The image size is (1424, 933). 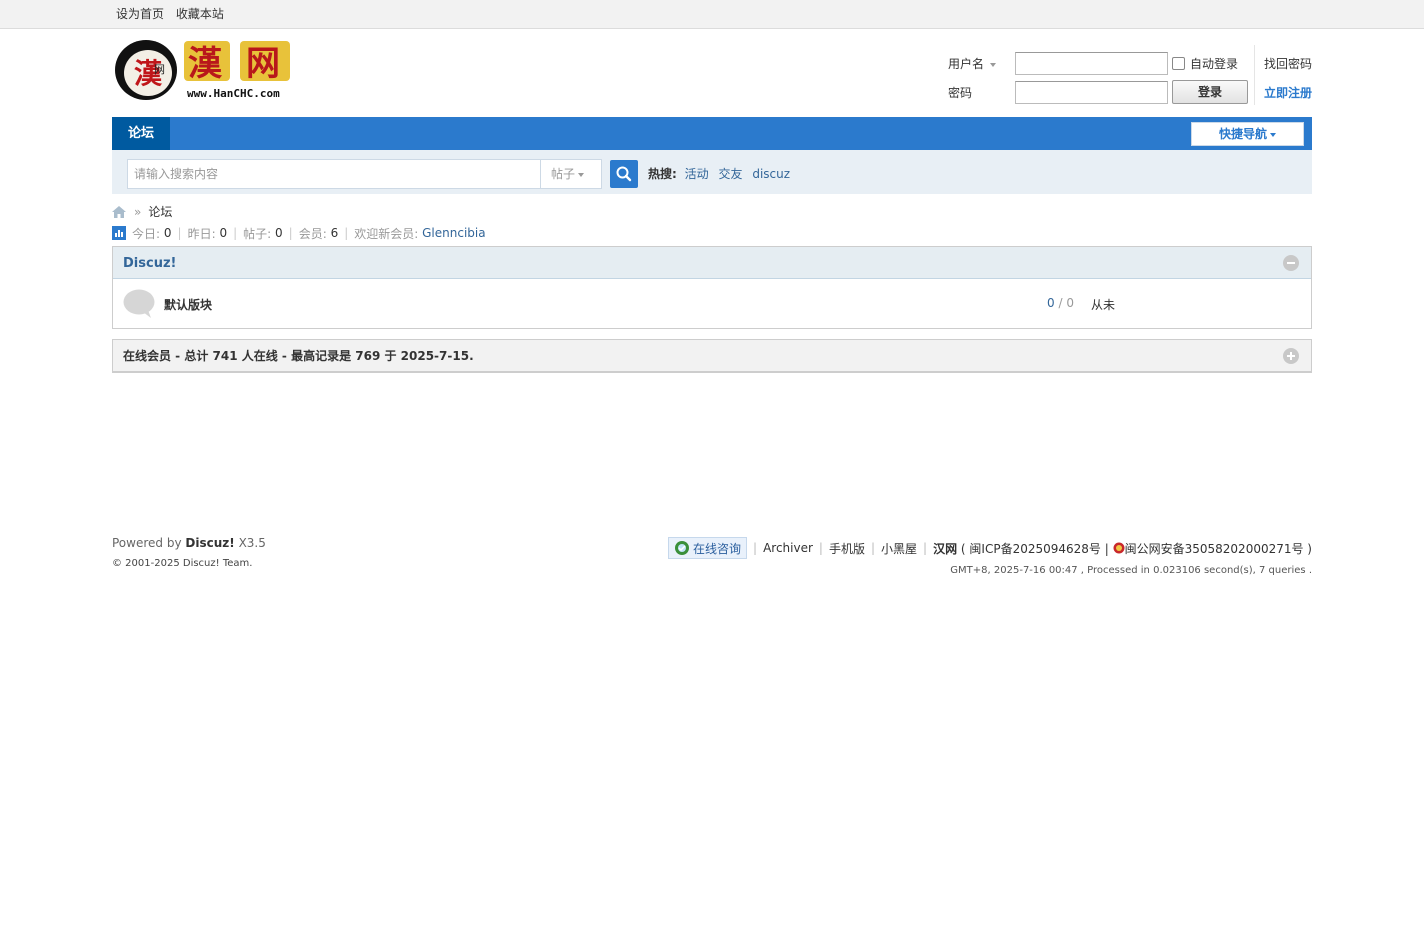 What do you see at coordinates (233, 93) in the screenshot?
I see `logo-url-text: www.HanCHC.com` at bounding box center [233, 93].